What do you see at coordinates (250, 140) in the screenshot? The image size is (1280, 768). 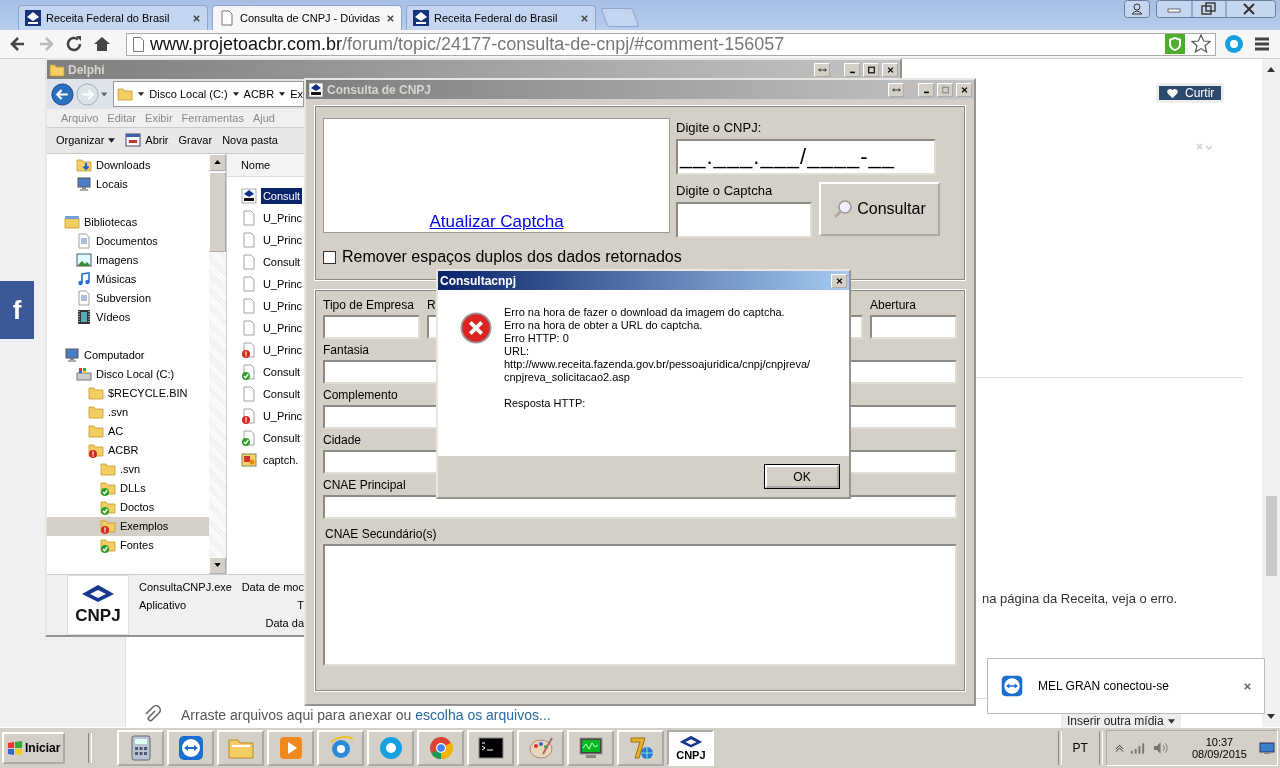 I see `command-button: Nova pasta` at bounding box center [250, 140].